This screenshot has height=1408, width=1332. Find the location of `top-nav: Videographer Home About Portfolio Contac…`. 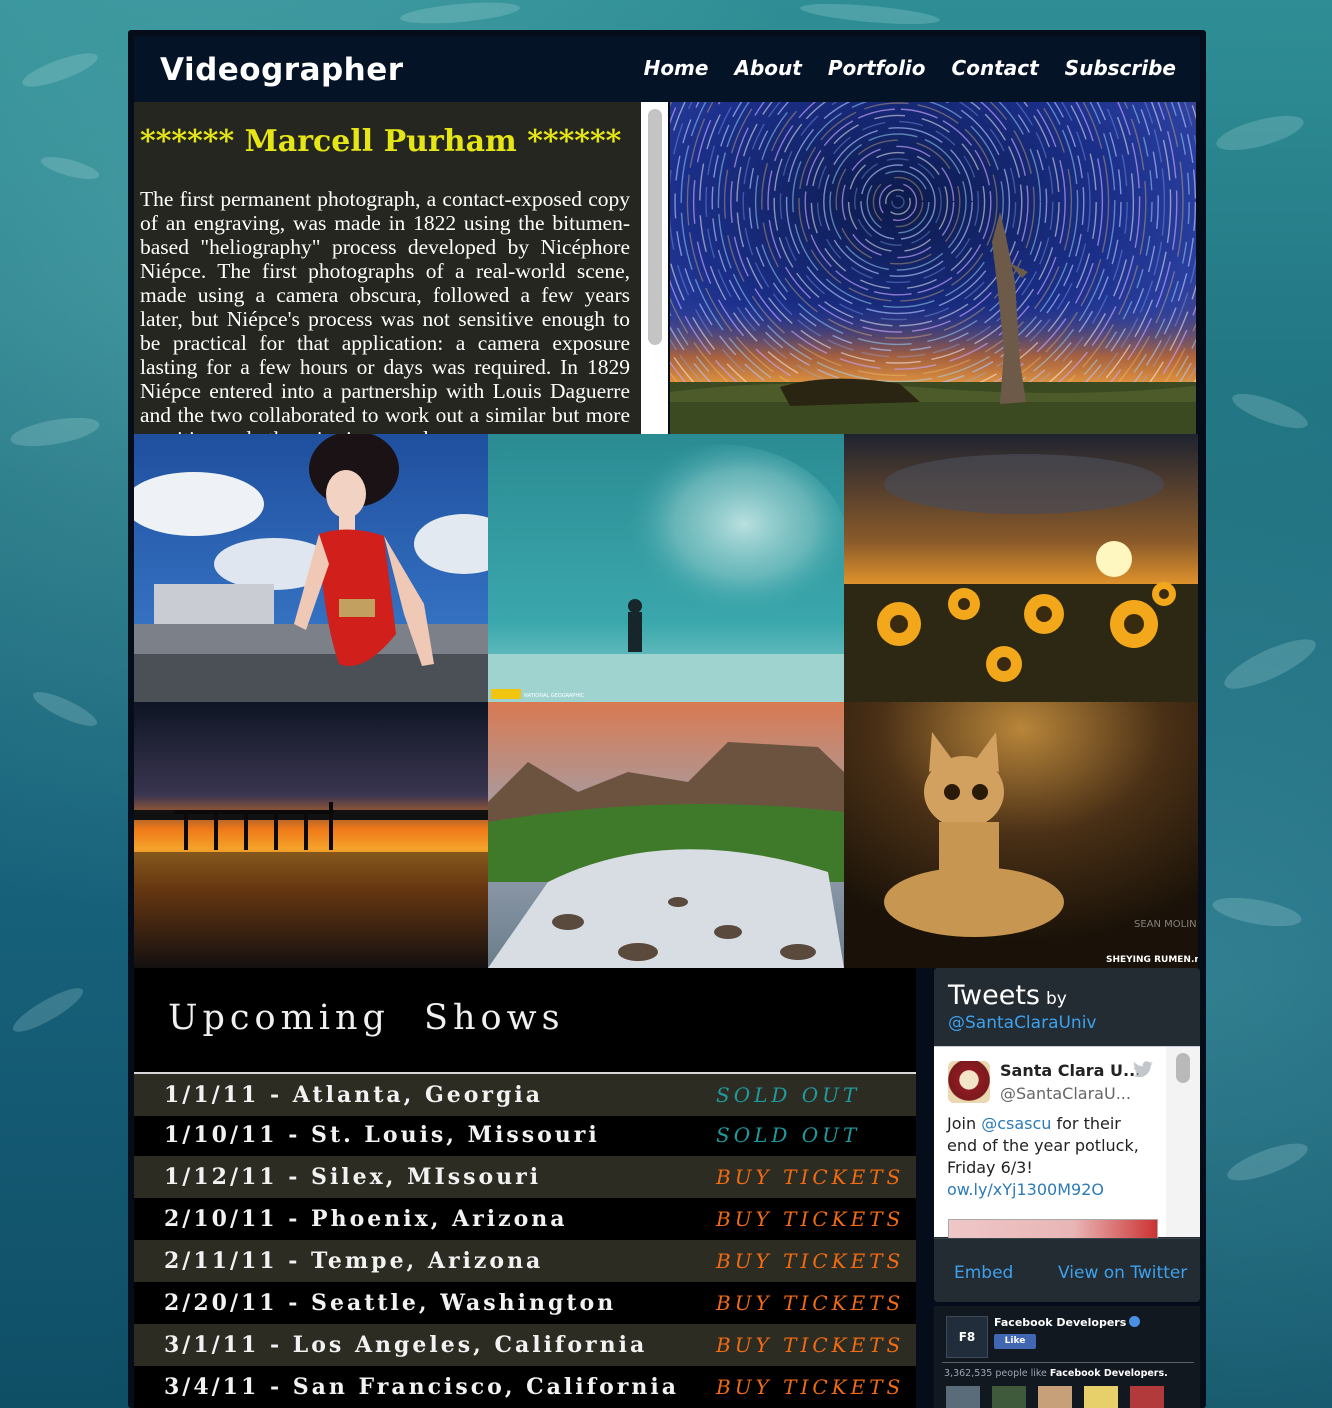

top-nav: Videographer Home About Portfolio Contac… is located at coordinates (667, 69).